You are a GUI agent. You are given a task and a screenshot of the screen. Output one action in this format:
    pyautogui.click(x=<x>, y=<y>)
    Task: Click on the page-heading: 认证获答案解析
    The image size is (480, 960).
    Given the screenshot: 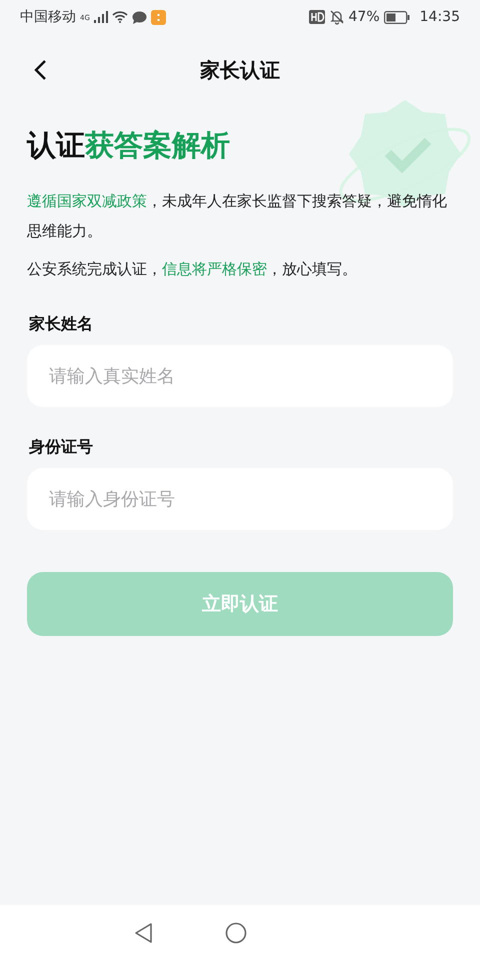 What is the action you would take?
    pyautogui.click(x=129, y=145)
    